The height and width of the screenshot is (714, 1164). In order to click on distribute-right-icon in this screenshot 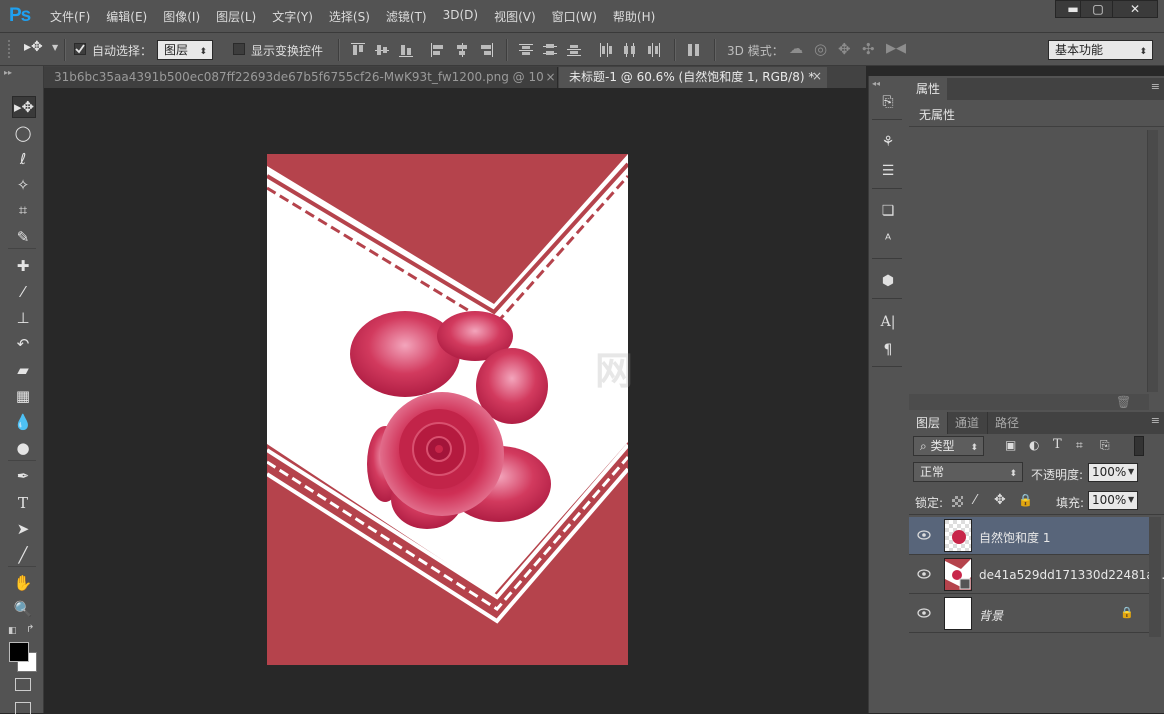, I will do `click(654, 50)`.